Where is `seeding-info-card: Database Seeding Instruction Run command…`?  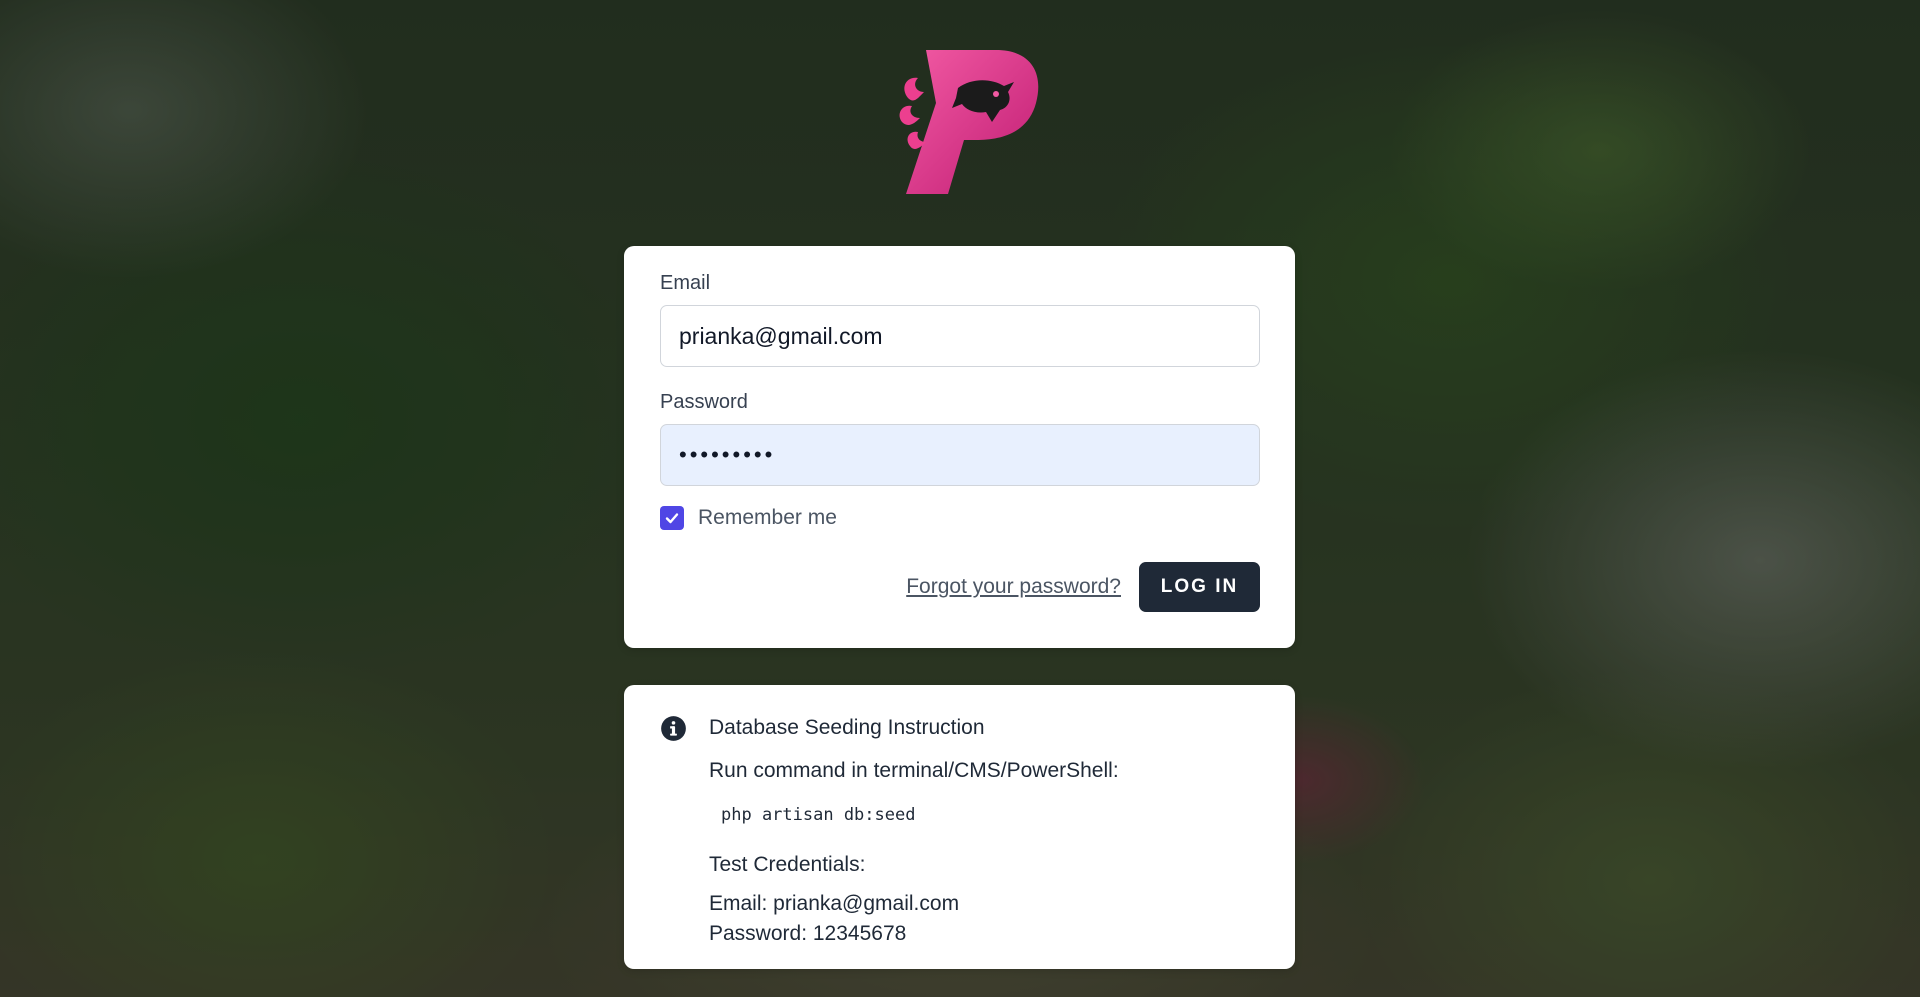 seeding-info-card: Database Seeding Instruction Run command… is located at coordinates (959, 827).